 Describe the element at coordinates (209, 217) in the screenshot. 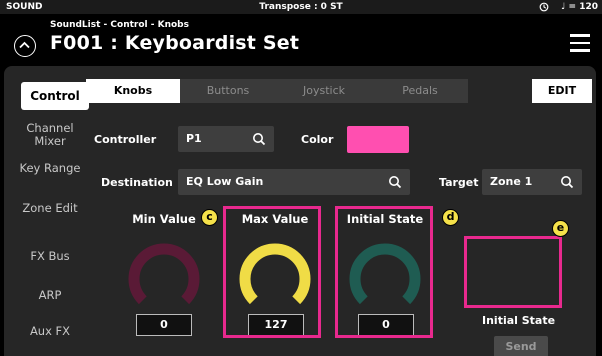

I see `callout-c: c` at that location.